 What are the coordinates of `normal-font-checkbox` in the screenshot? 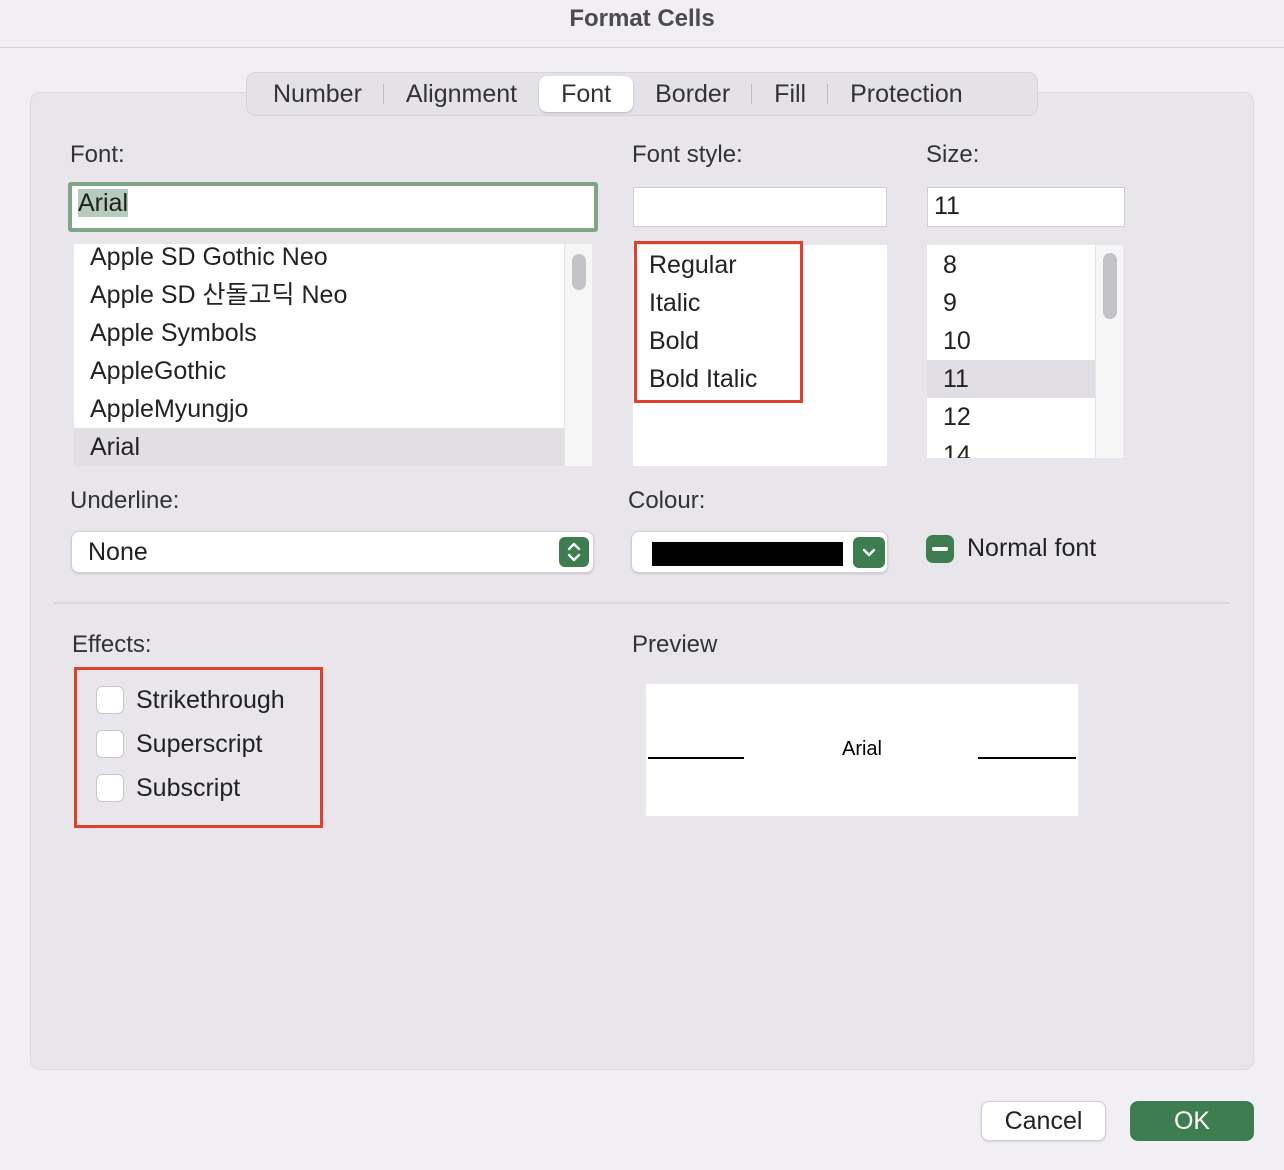 It's located at (940, 549).